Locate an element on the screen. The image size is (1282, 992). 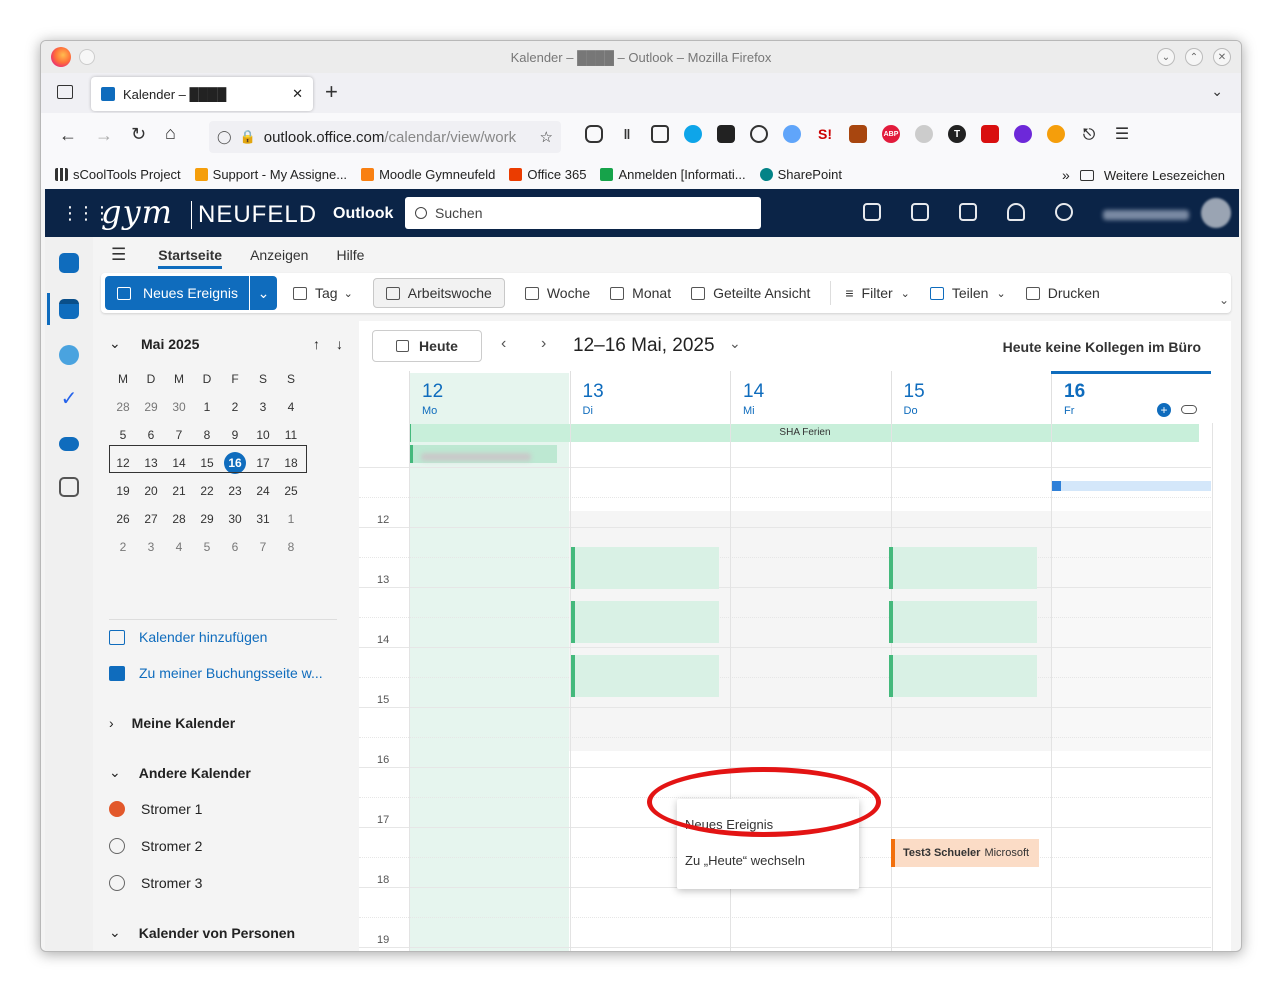
mini-calendar-day: 2 is located at coordinates (123, 547).